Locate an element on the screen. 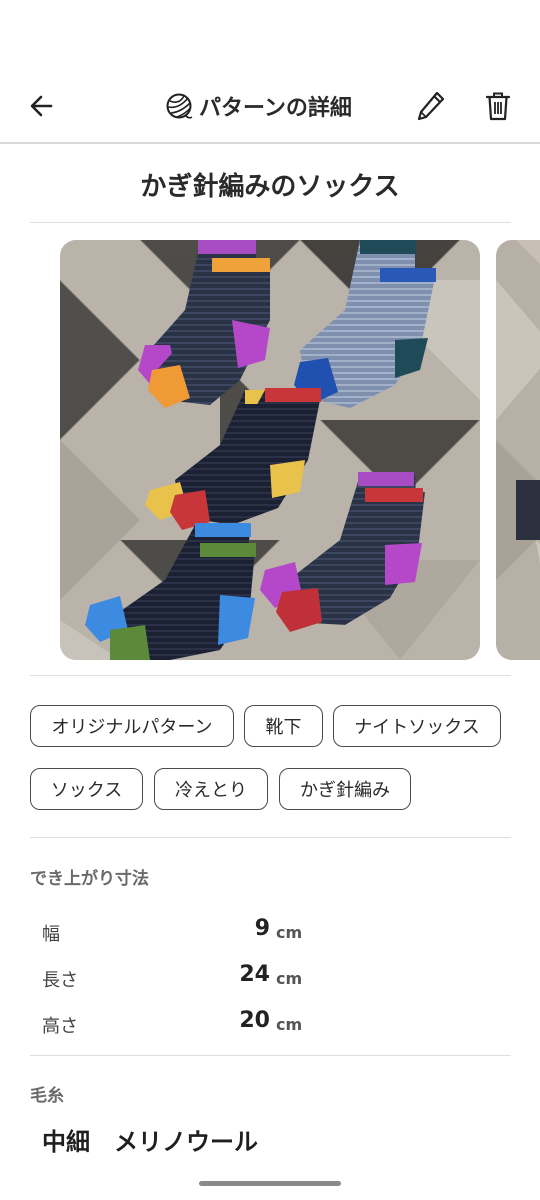 Image resolution: width=540 pixels, height=1200 pixels. dimension-row-length: 長さ 24 cm is located at coordinates (192, 977).